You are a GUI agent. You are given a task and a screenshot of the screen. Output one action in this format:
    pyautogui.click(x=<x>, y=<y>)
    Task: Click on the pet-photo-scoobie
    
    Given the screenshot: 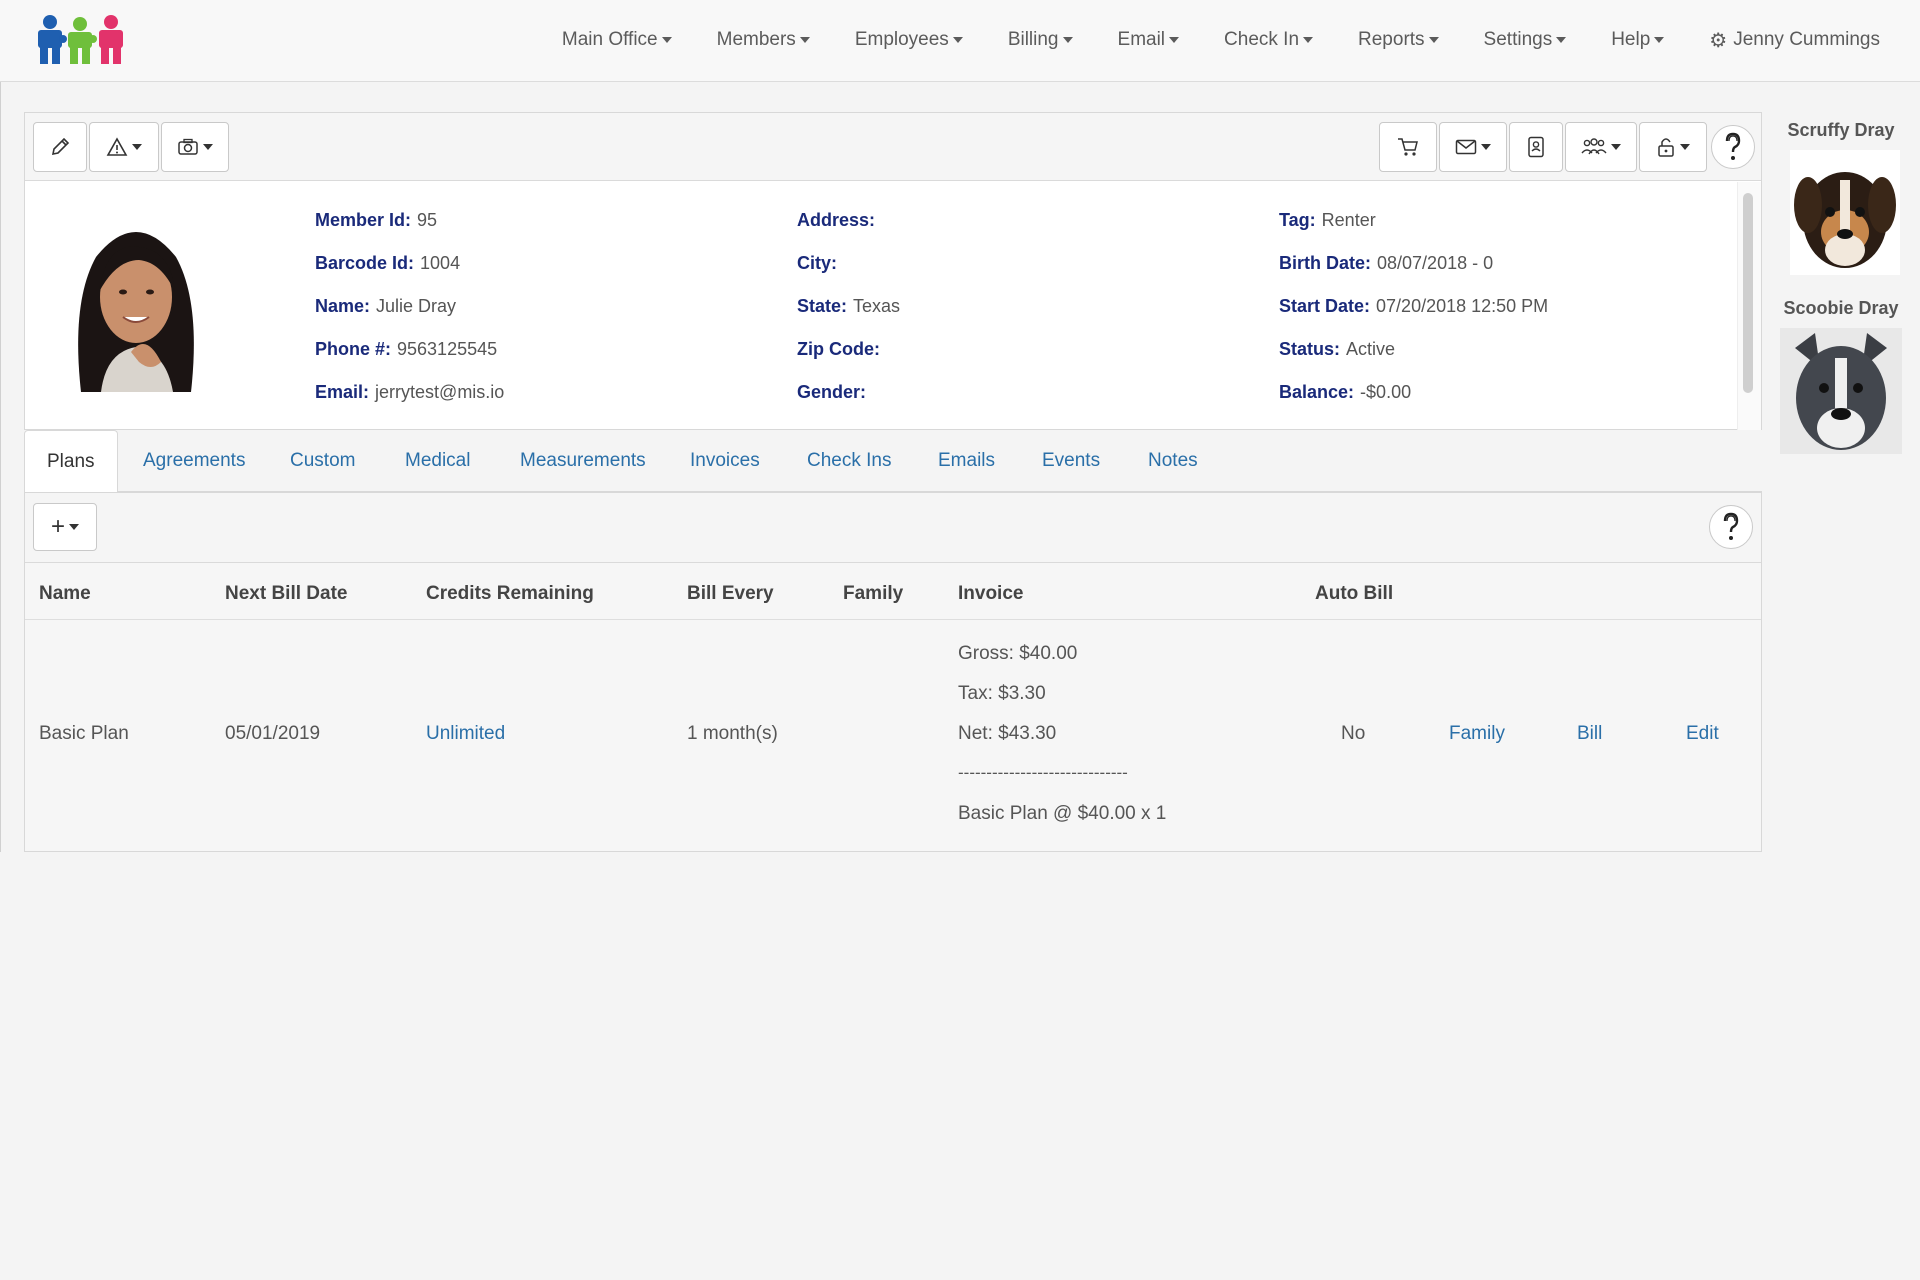 What is the action you would take?
    pyautogui.click(x=1841, y=391)
    